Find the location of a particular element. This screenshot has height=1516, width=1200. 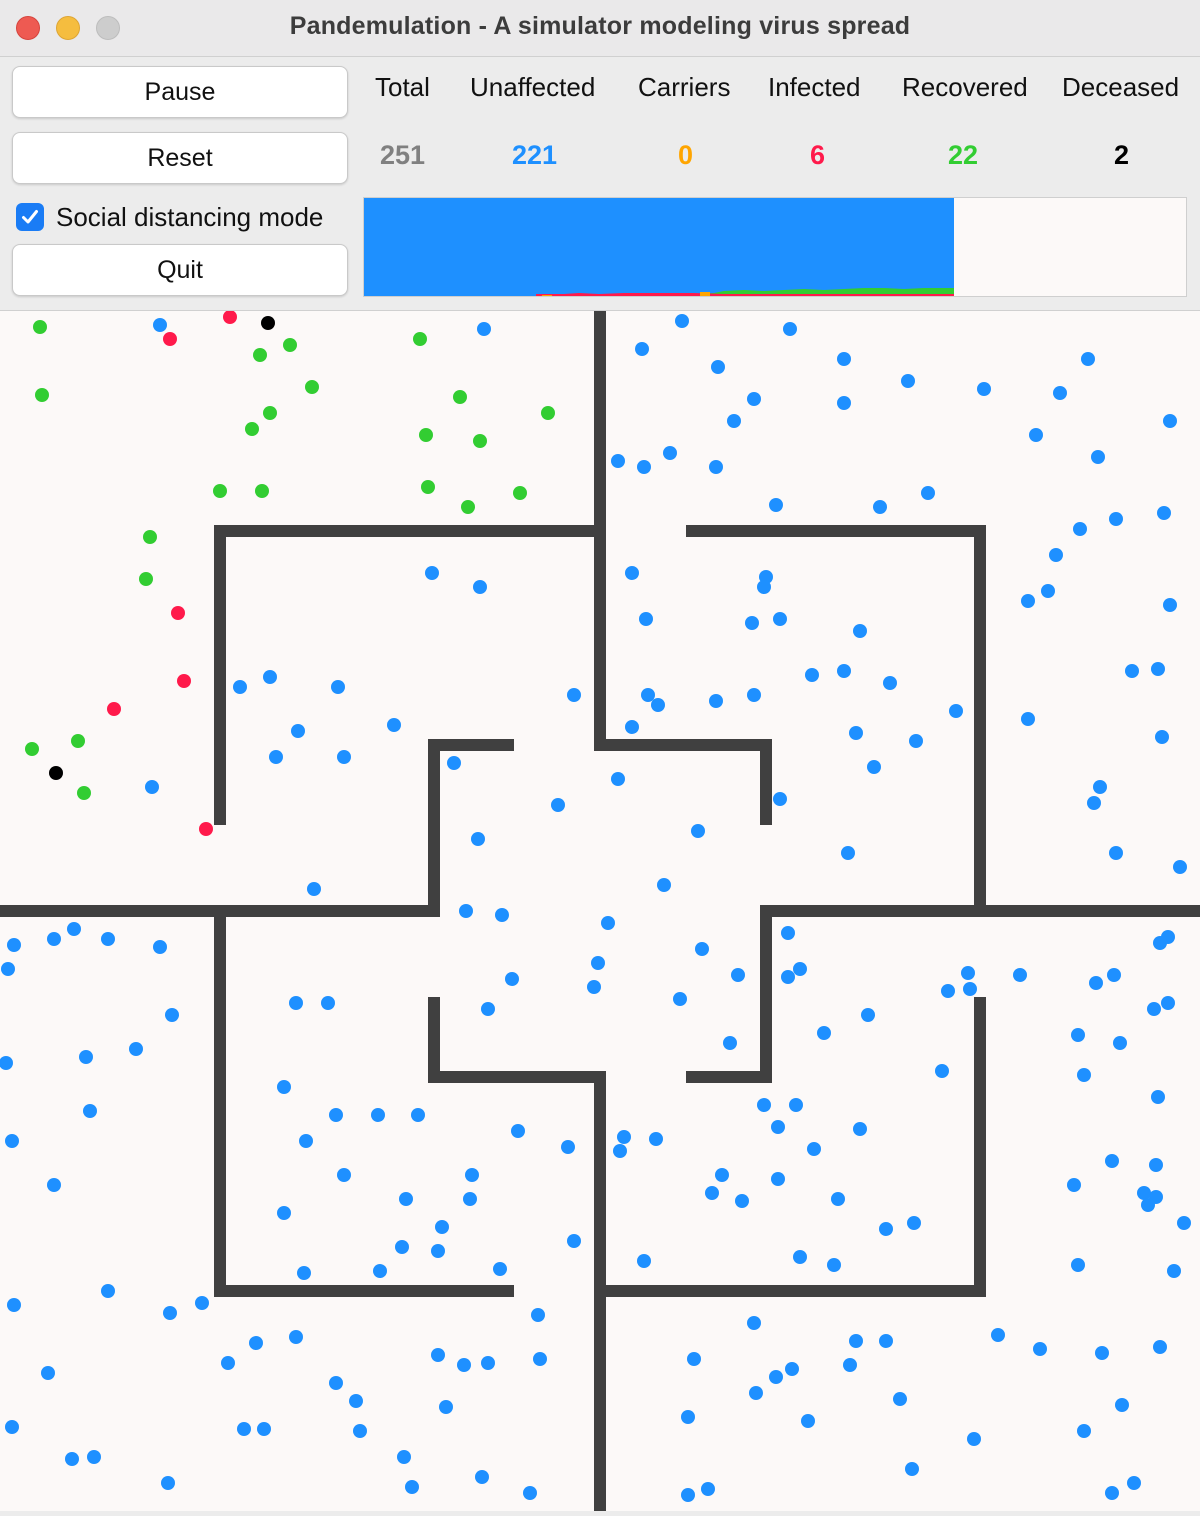

graph-deceased-area is located at coordinates (707, 296).